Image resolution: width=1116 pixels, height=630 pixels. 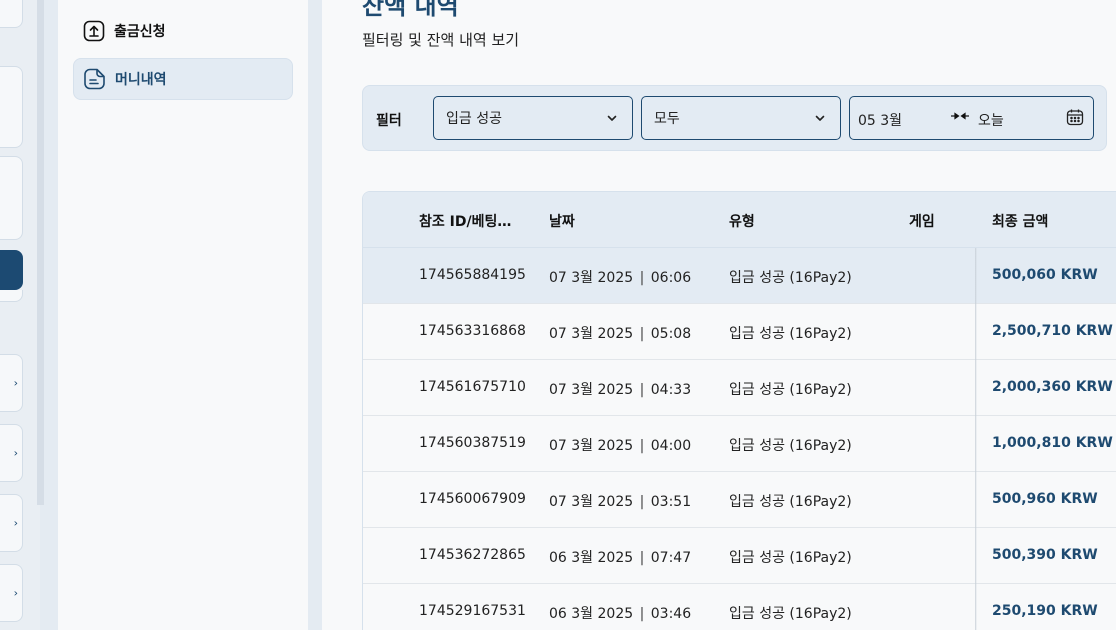 I want to click on cell-ref-id: 174565884195, so click(x=472, y=275).